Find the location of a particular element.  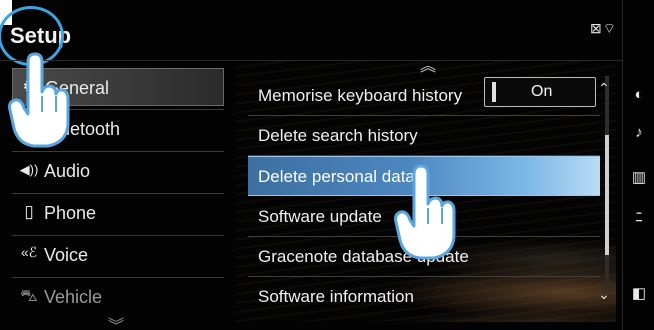

chevron-up-icon: ︽ is located at coordinates (428, 64).